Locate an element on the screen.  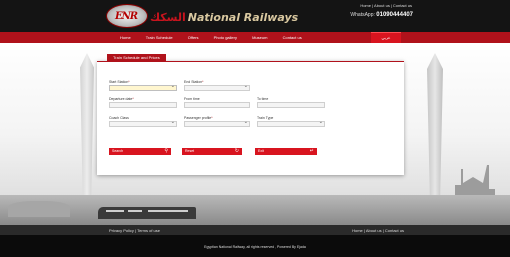
enr-logo-emblem: ENR is located at coordinates (127, 16).